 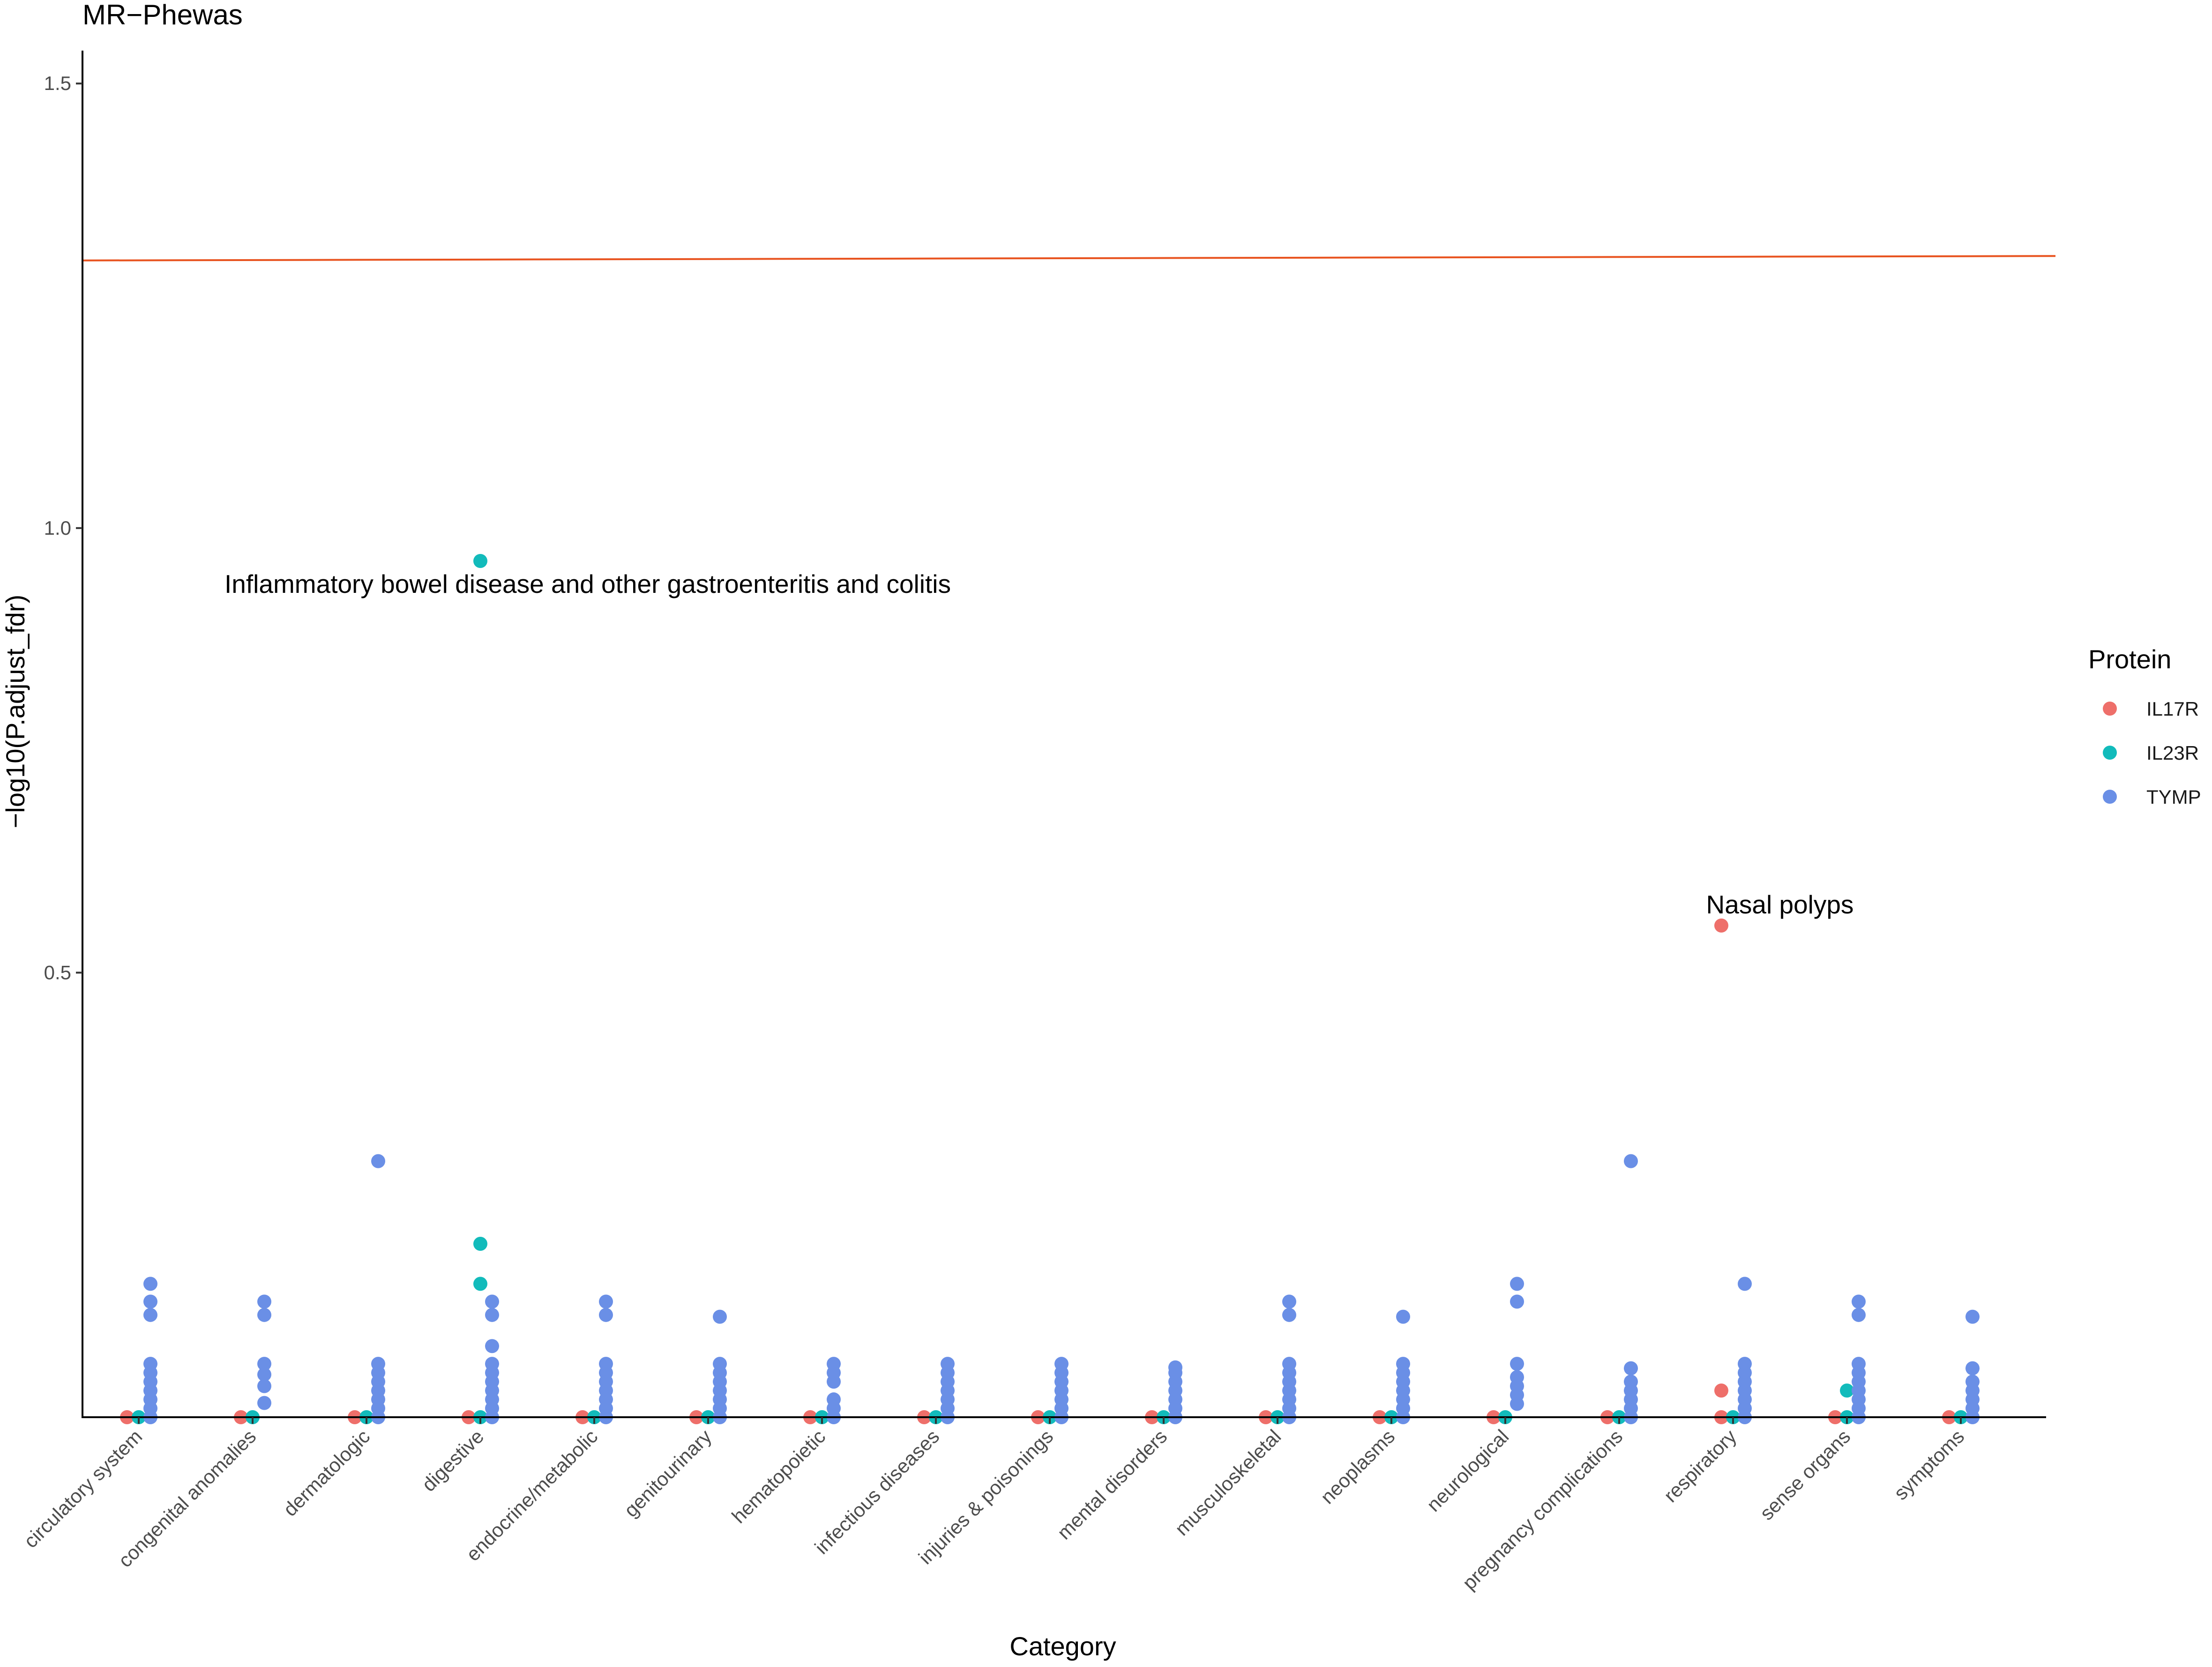 What do you see at coordinates (1700, 1466) in the screenshot?
I see `x-tick-label: respiratory` at bounding box center [1700, 1466].